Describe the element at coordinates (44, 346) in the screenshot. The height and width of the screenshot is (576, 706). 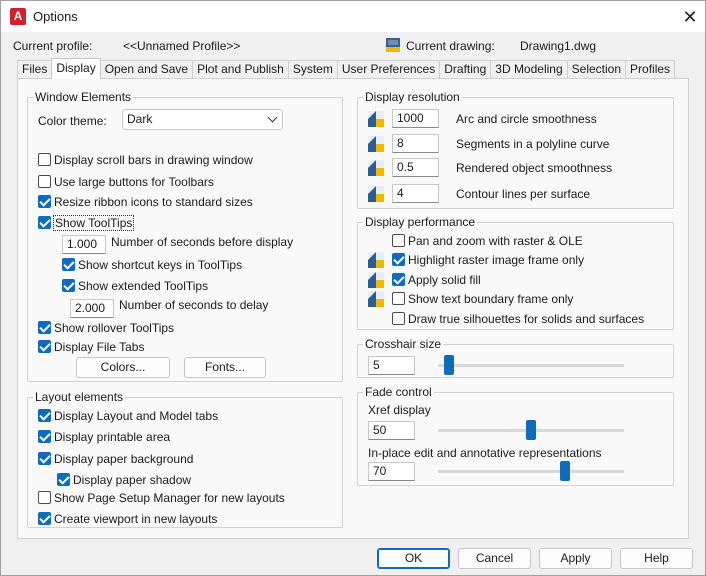
I see `file-tabs-checkbox` at that location.